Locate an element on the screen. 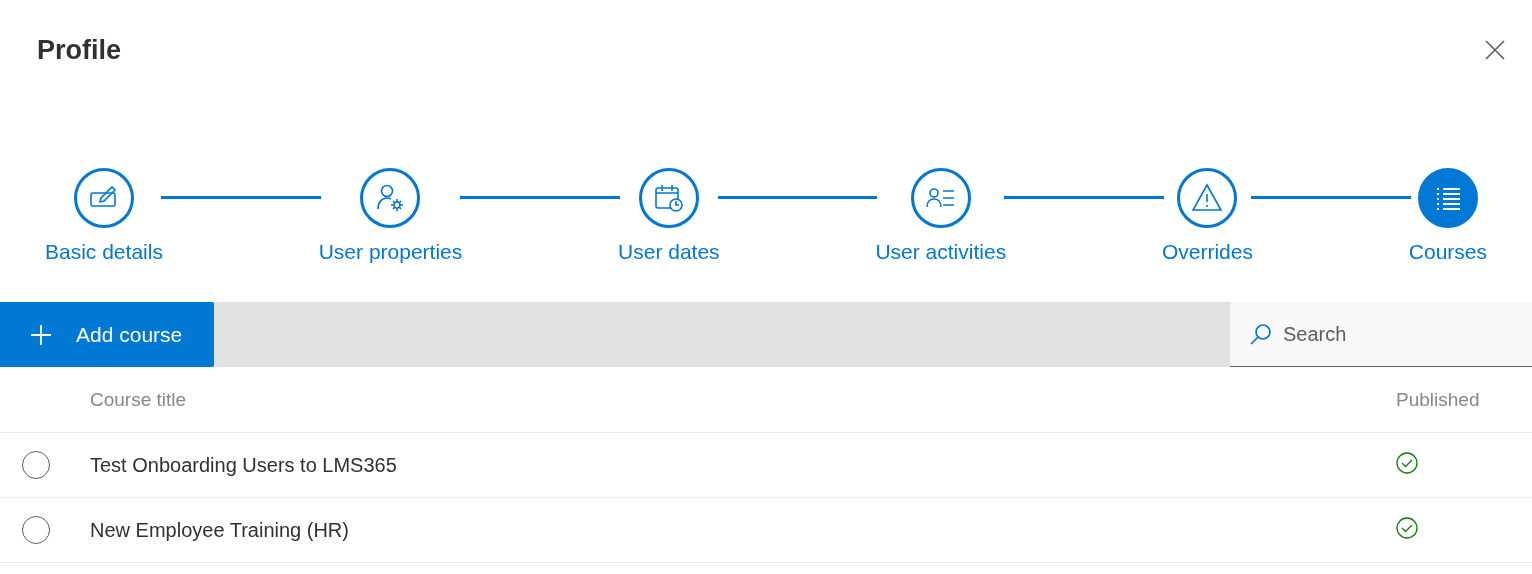  course-title: New Employee Training (HR) is located at coordinates (219, 529).